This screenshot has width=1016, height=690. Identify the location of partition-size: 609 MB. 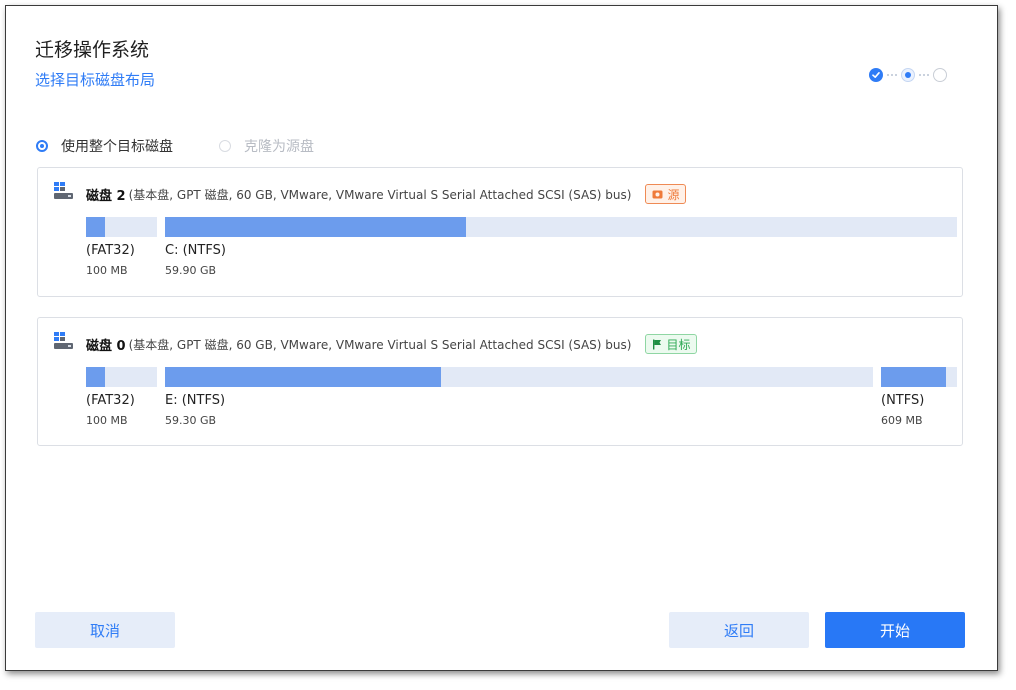
(902, 420).